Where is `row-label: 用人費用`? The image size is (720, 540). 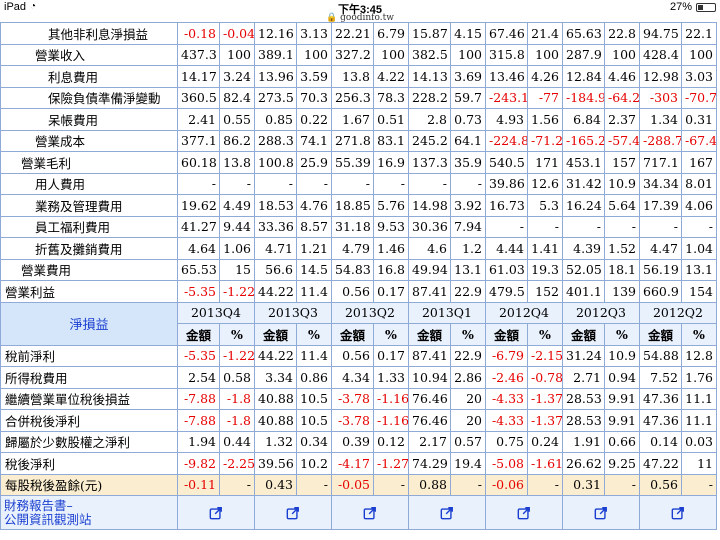 row-label: 用人費用 is located at coordinates (89, 183).